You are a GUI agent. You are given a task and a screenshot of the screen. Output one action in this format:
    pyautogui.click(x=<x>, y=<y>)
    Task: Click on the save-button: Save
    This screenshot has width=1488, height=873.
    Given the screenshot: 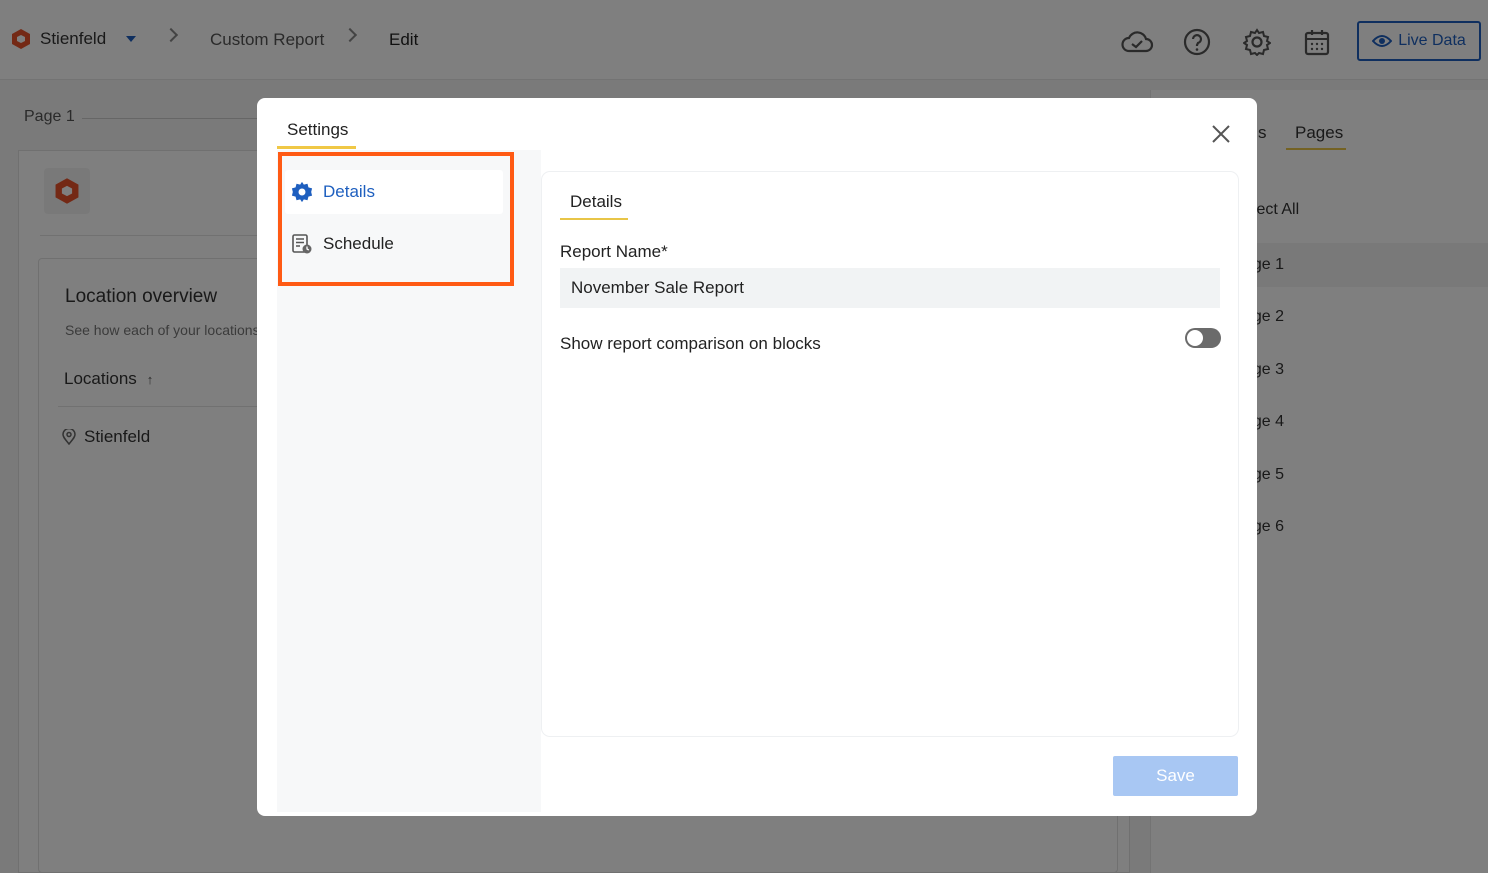 What is the action you would take?
    pyautogui.click(x=1175, y=776)
    